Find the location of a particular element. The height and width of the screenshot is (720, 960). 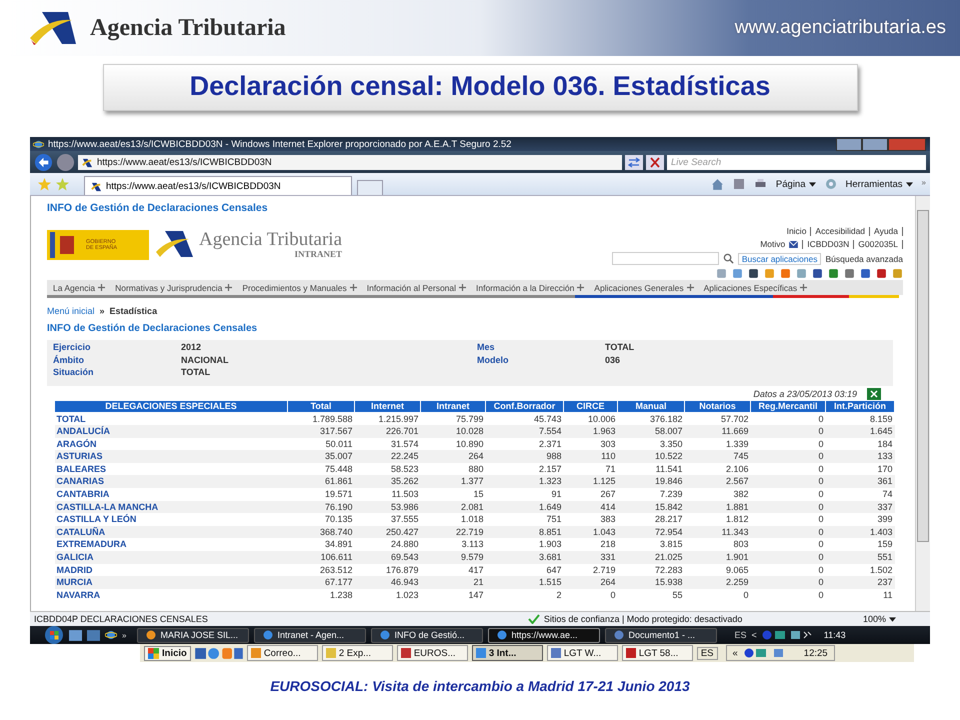

column-header: Int.Partición is located at coordinates (860, 406).